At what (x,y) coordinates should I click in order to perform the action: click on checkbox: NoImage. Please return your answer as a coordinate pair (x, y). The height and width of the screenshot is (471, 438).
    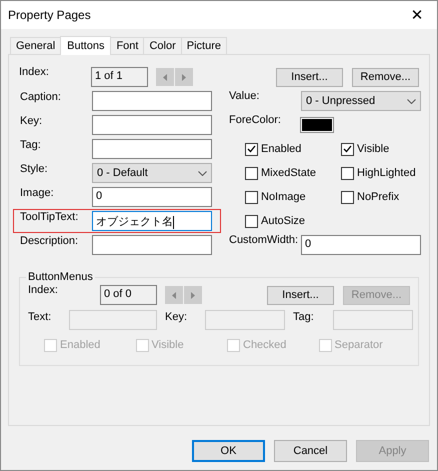
    Looking at the image, I should click on (293, 197).